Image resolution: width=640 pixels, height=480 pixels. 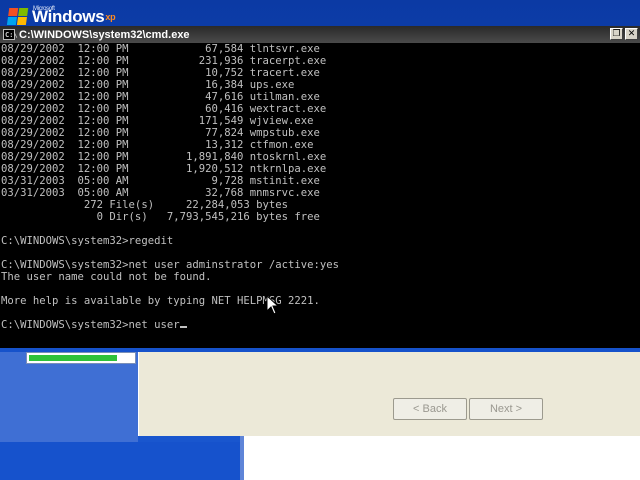 I want to click on cmd-line: 08/29/2002 12:00 PM 16,384 ups.exe, so click(x=148, y=85).